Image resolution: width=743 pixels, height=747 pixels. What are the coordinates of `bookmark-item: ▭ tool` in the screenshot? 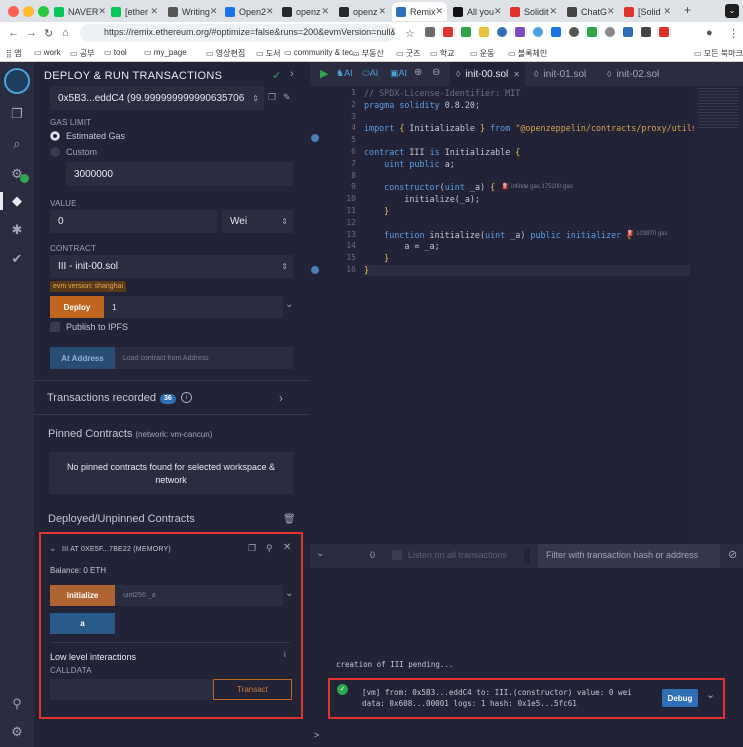 It's located at (115, 52).